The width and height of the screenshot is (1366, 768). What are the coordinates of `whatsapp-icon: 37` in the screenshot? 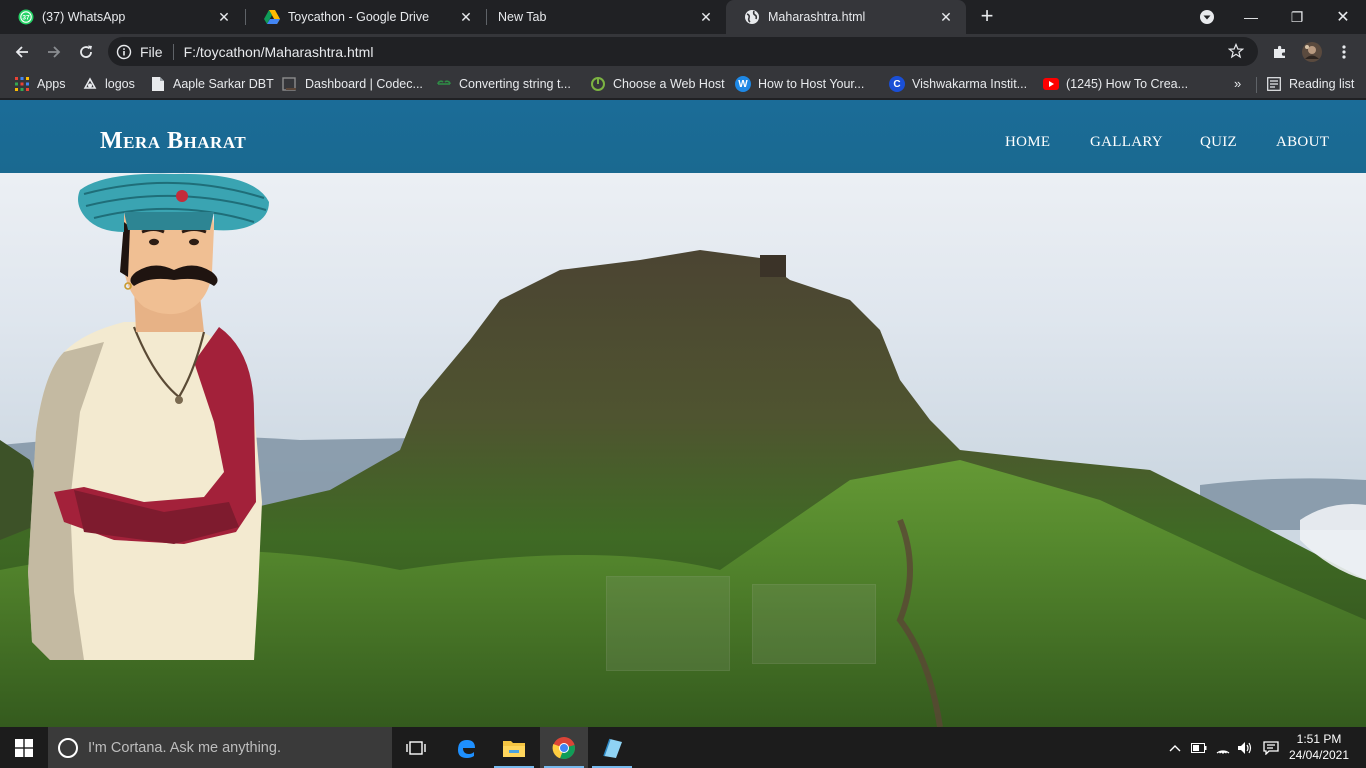 It's located at (26, 17).